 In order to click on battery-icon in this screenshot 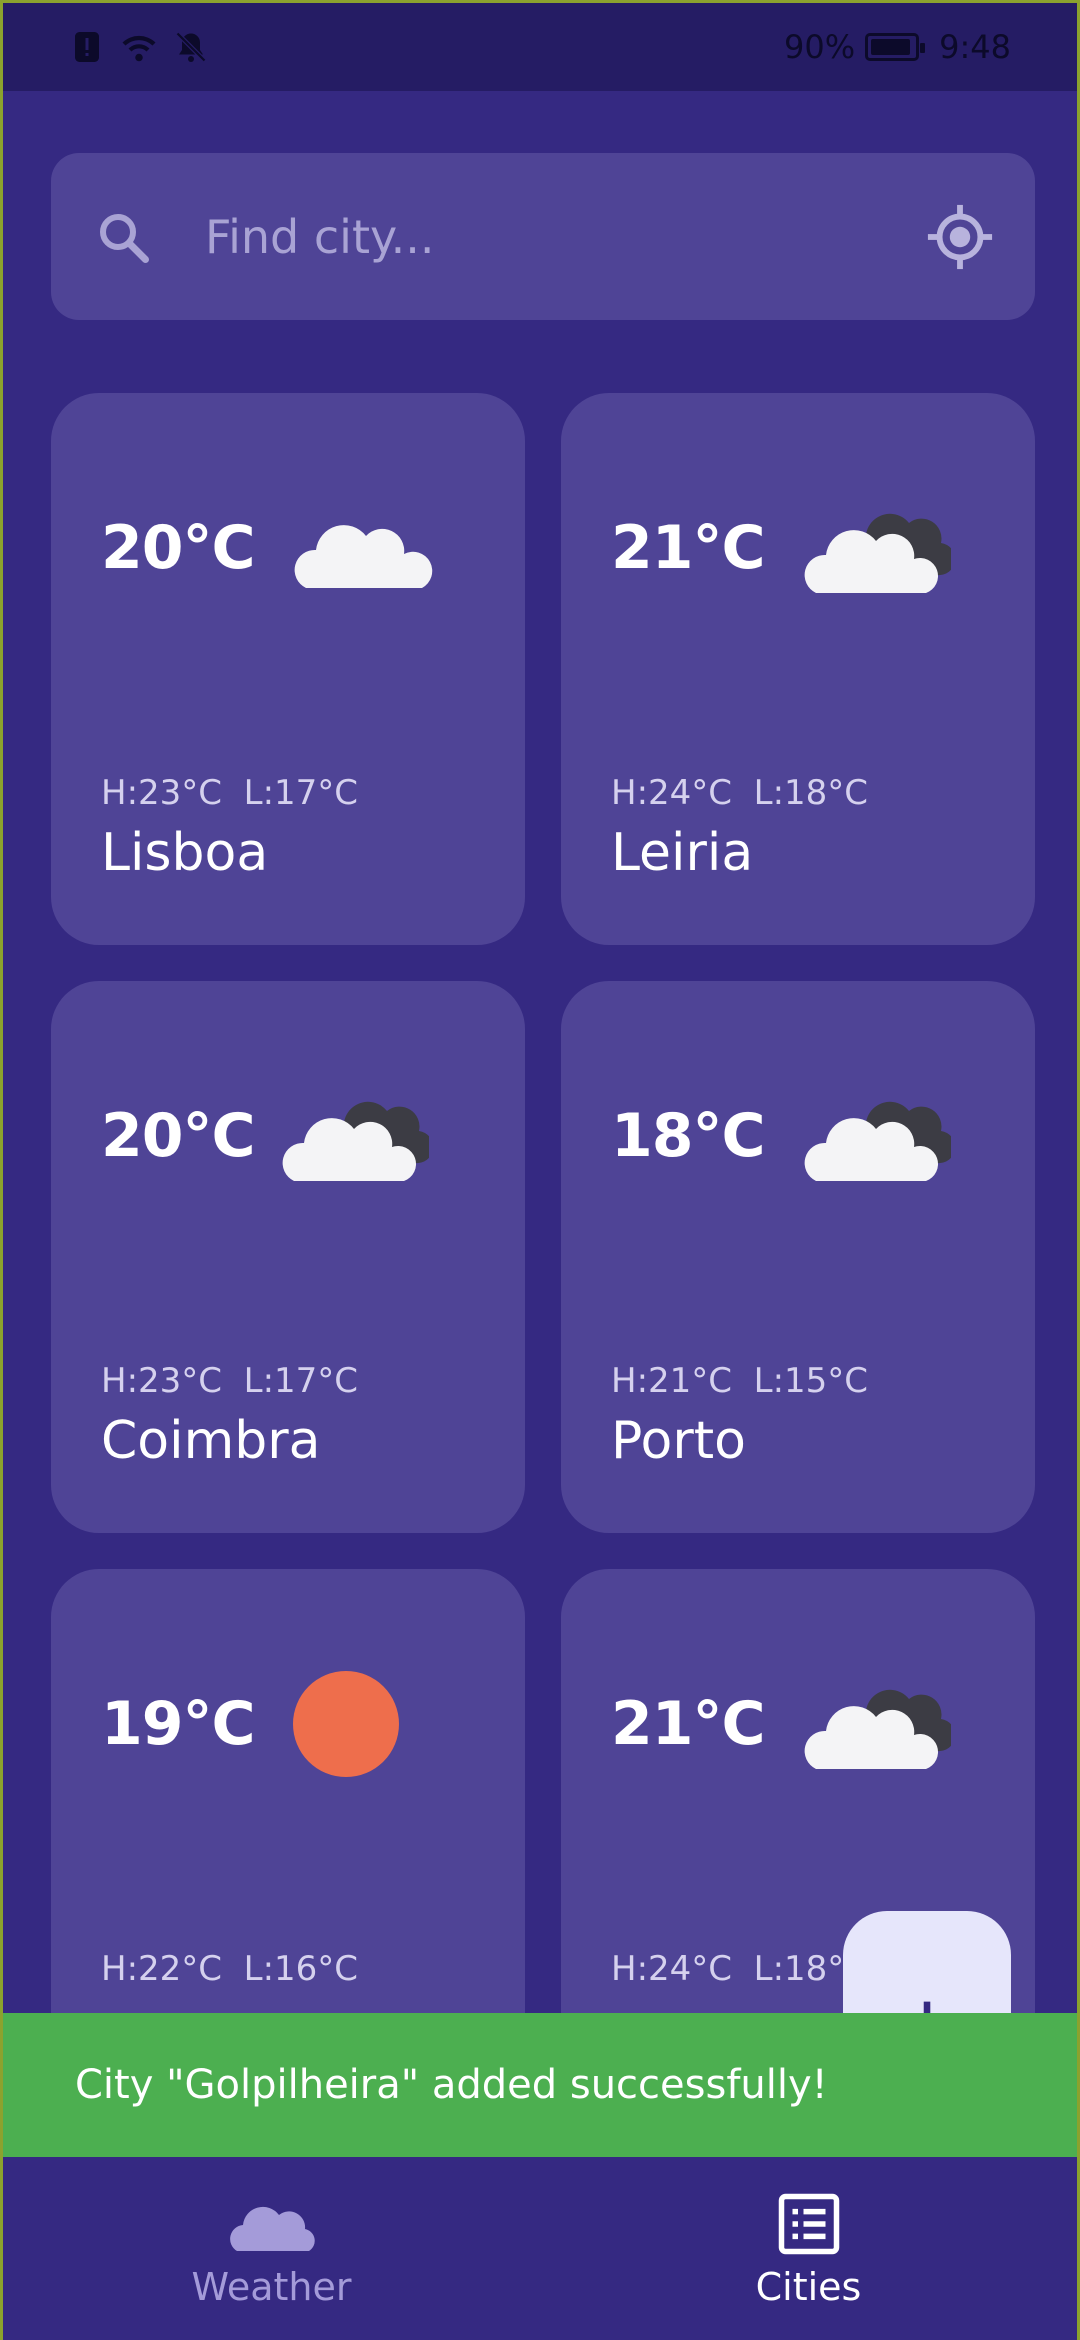, I will do `click(895, 47)`.